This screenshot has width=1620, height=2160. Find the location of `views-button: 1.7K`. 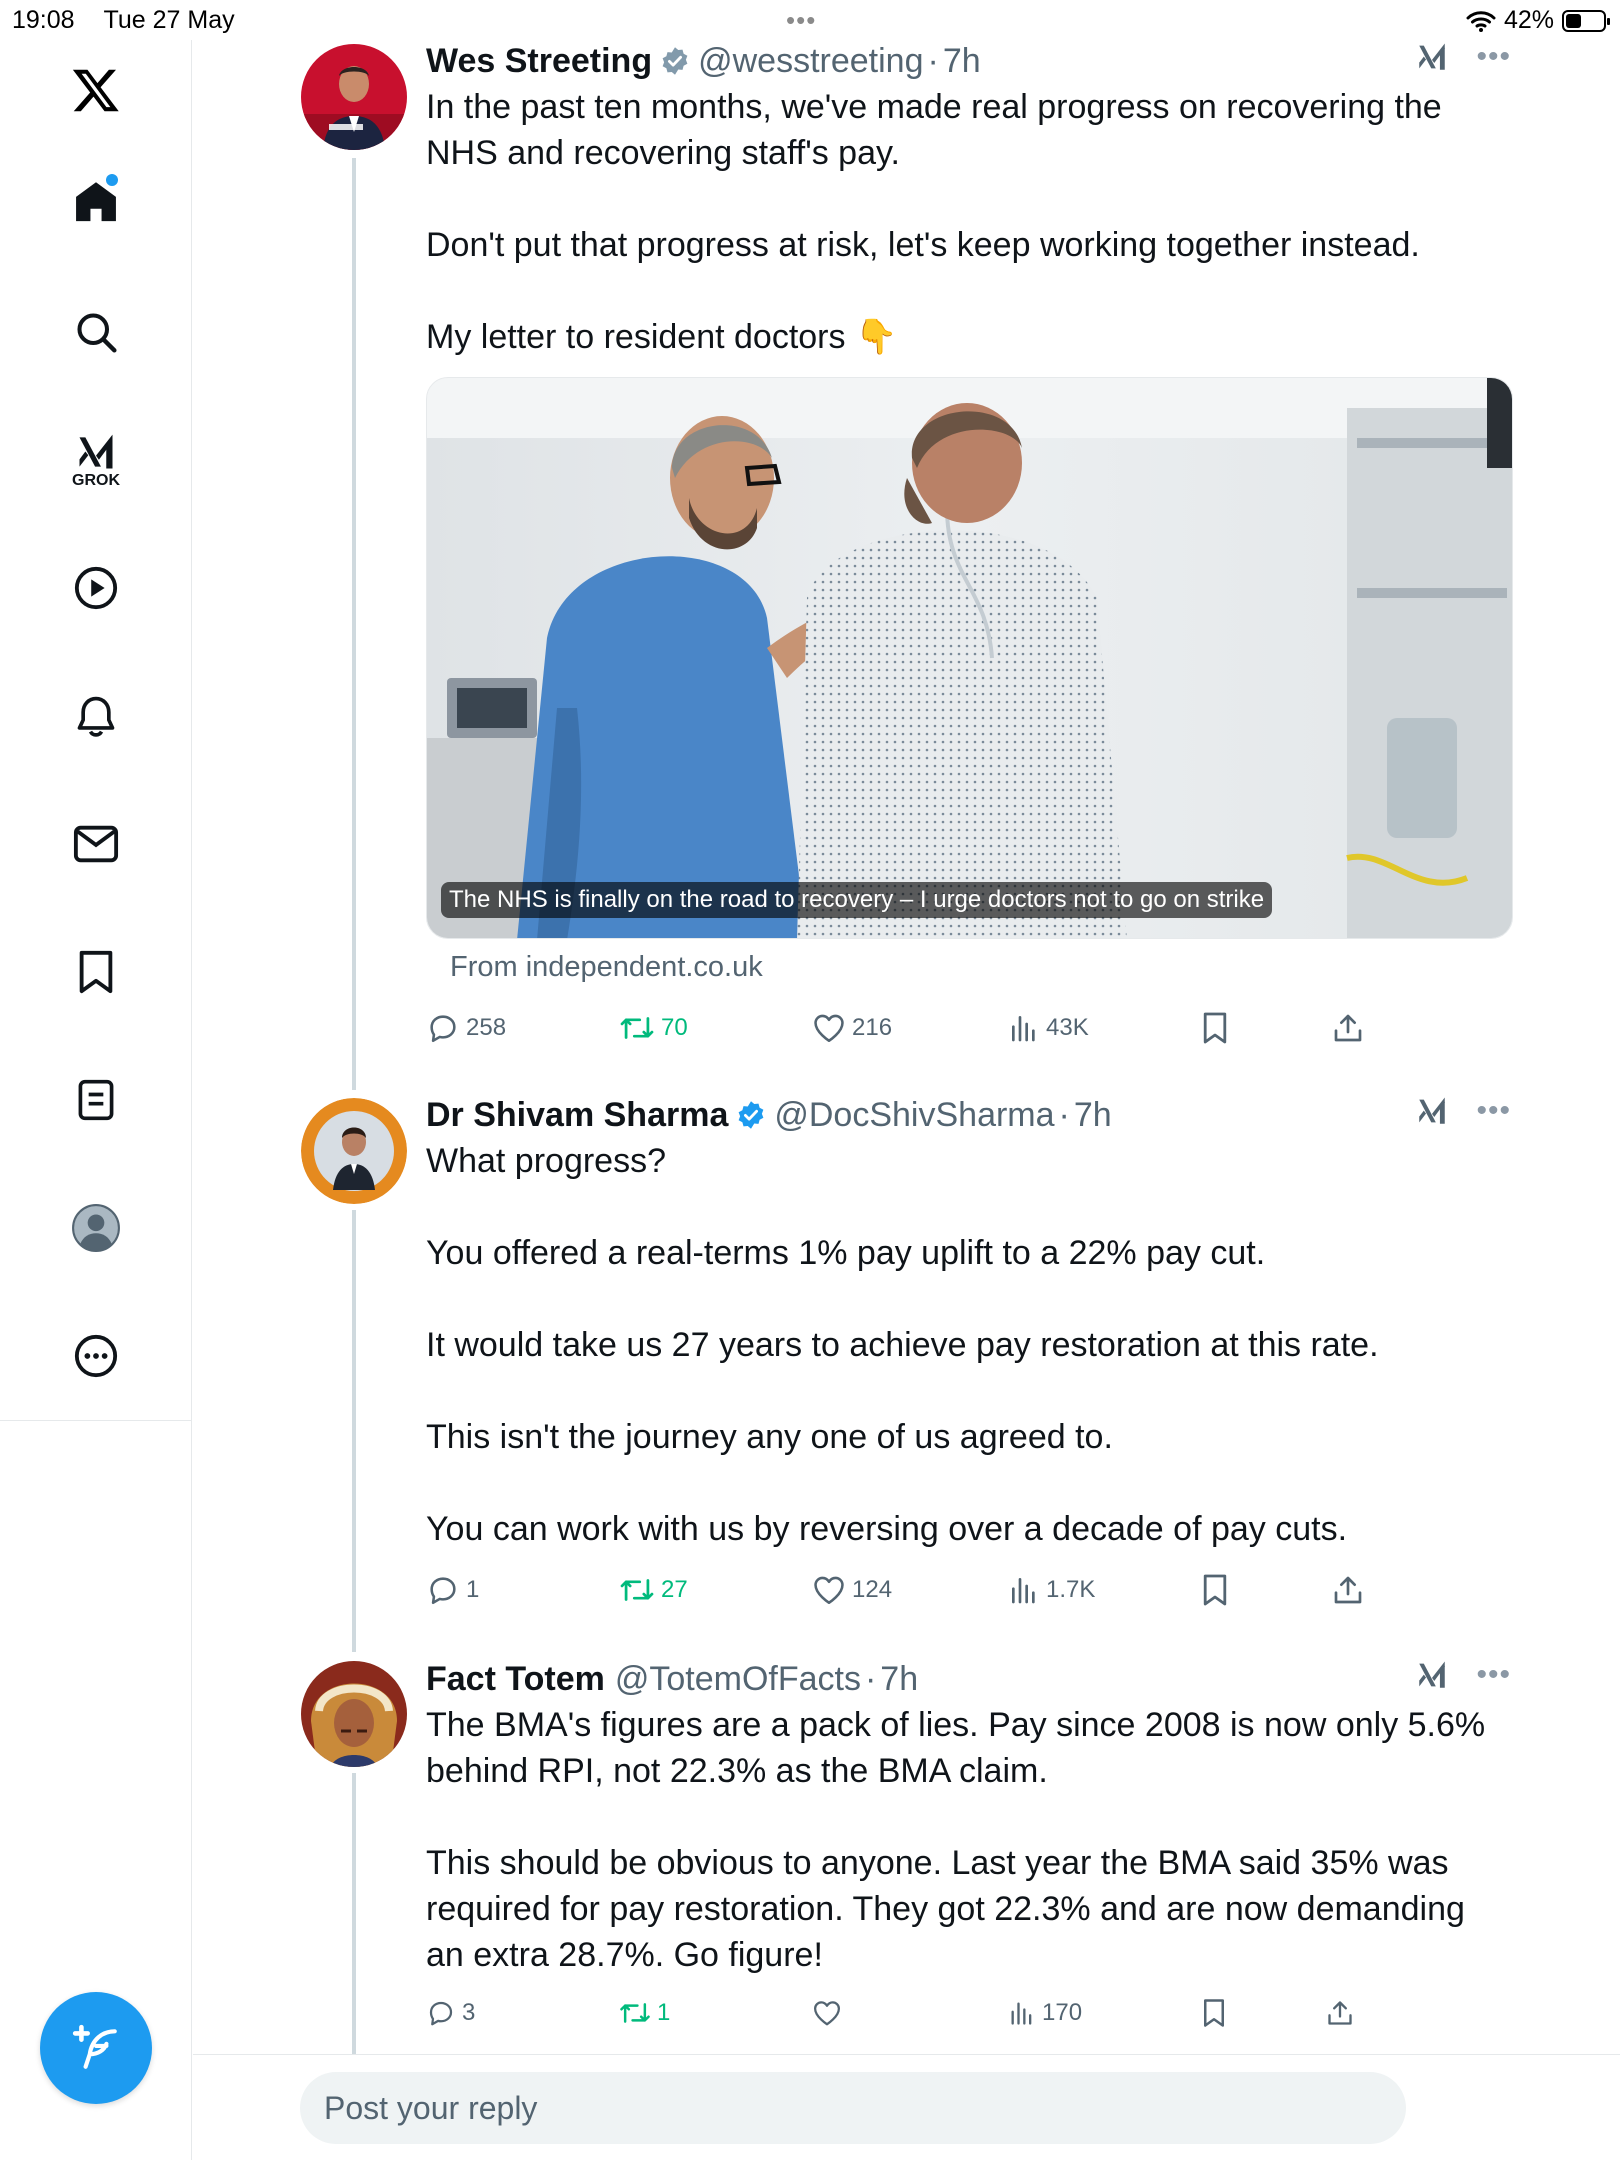

views-button: 1.7K is located at coordinates (1051, 1590).